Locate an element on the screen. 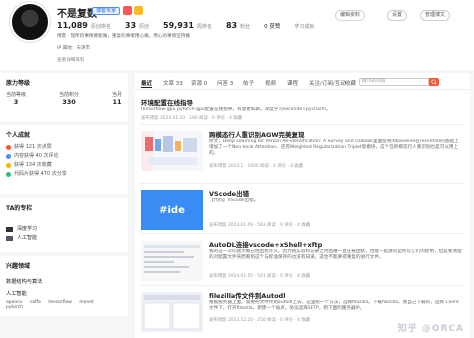 This screenshot has height=338, width=474. interest-tags: opencv caffe tensorflow mxnet pytorch is located at coordinates (64, 305).